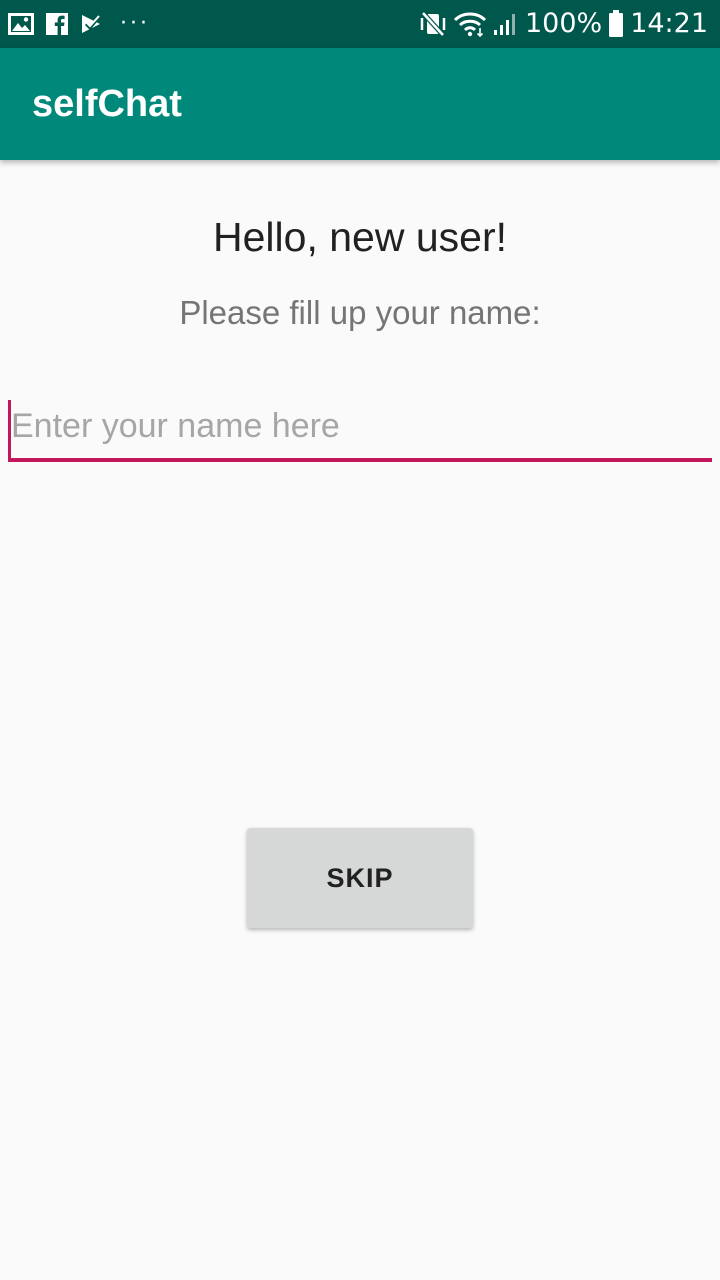 This screenshot has width=720, height=1280. I want to click on more-notifications-dots: ···, so click(135, 23).